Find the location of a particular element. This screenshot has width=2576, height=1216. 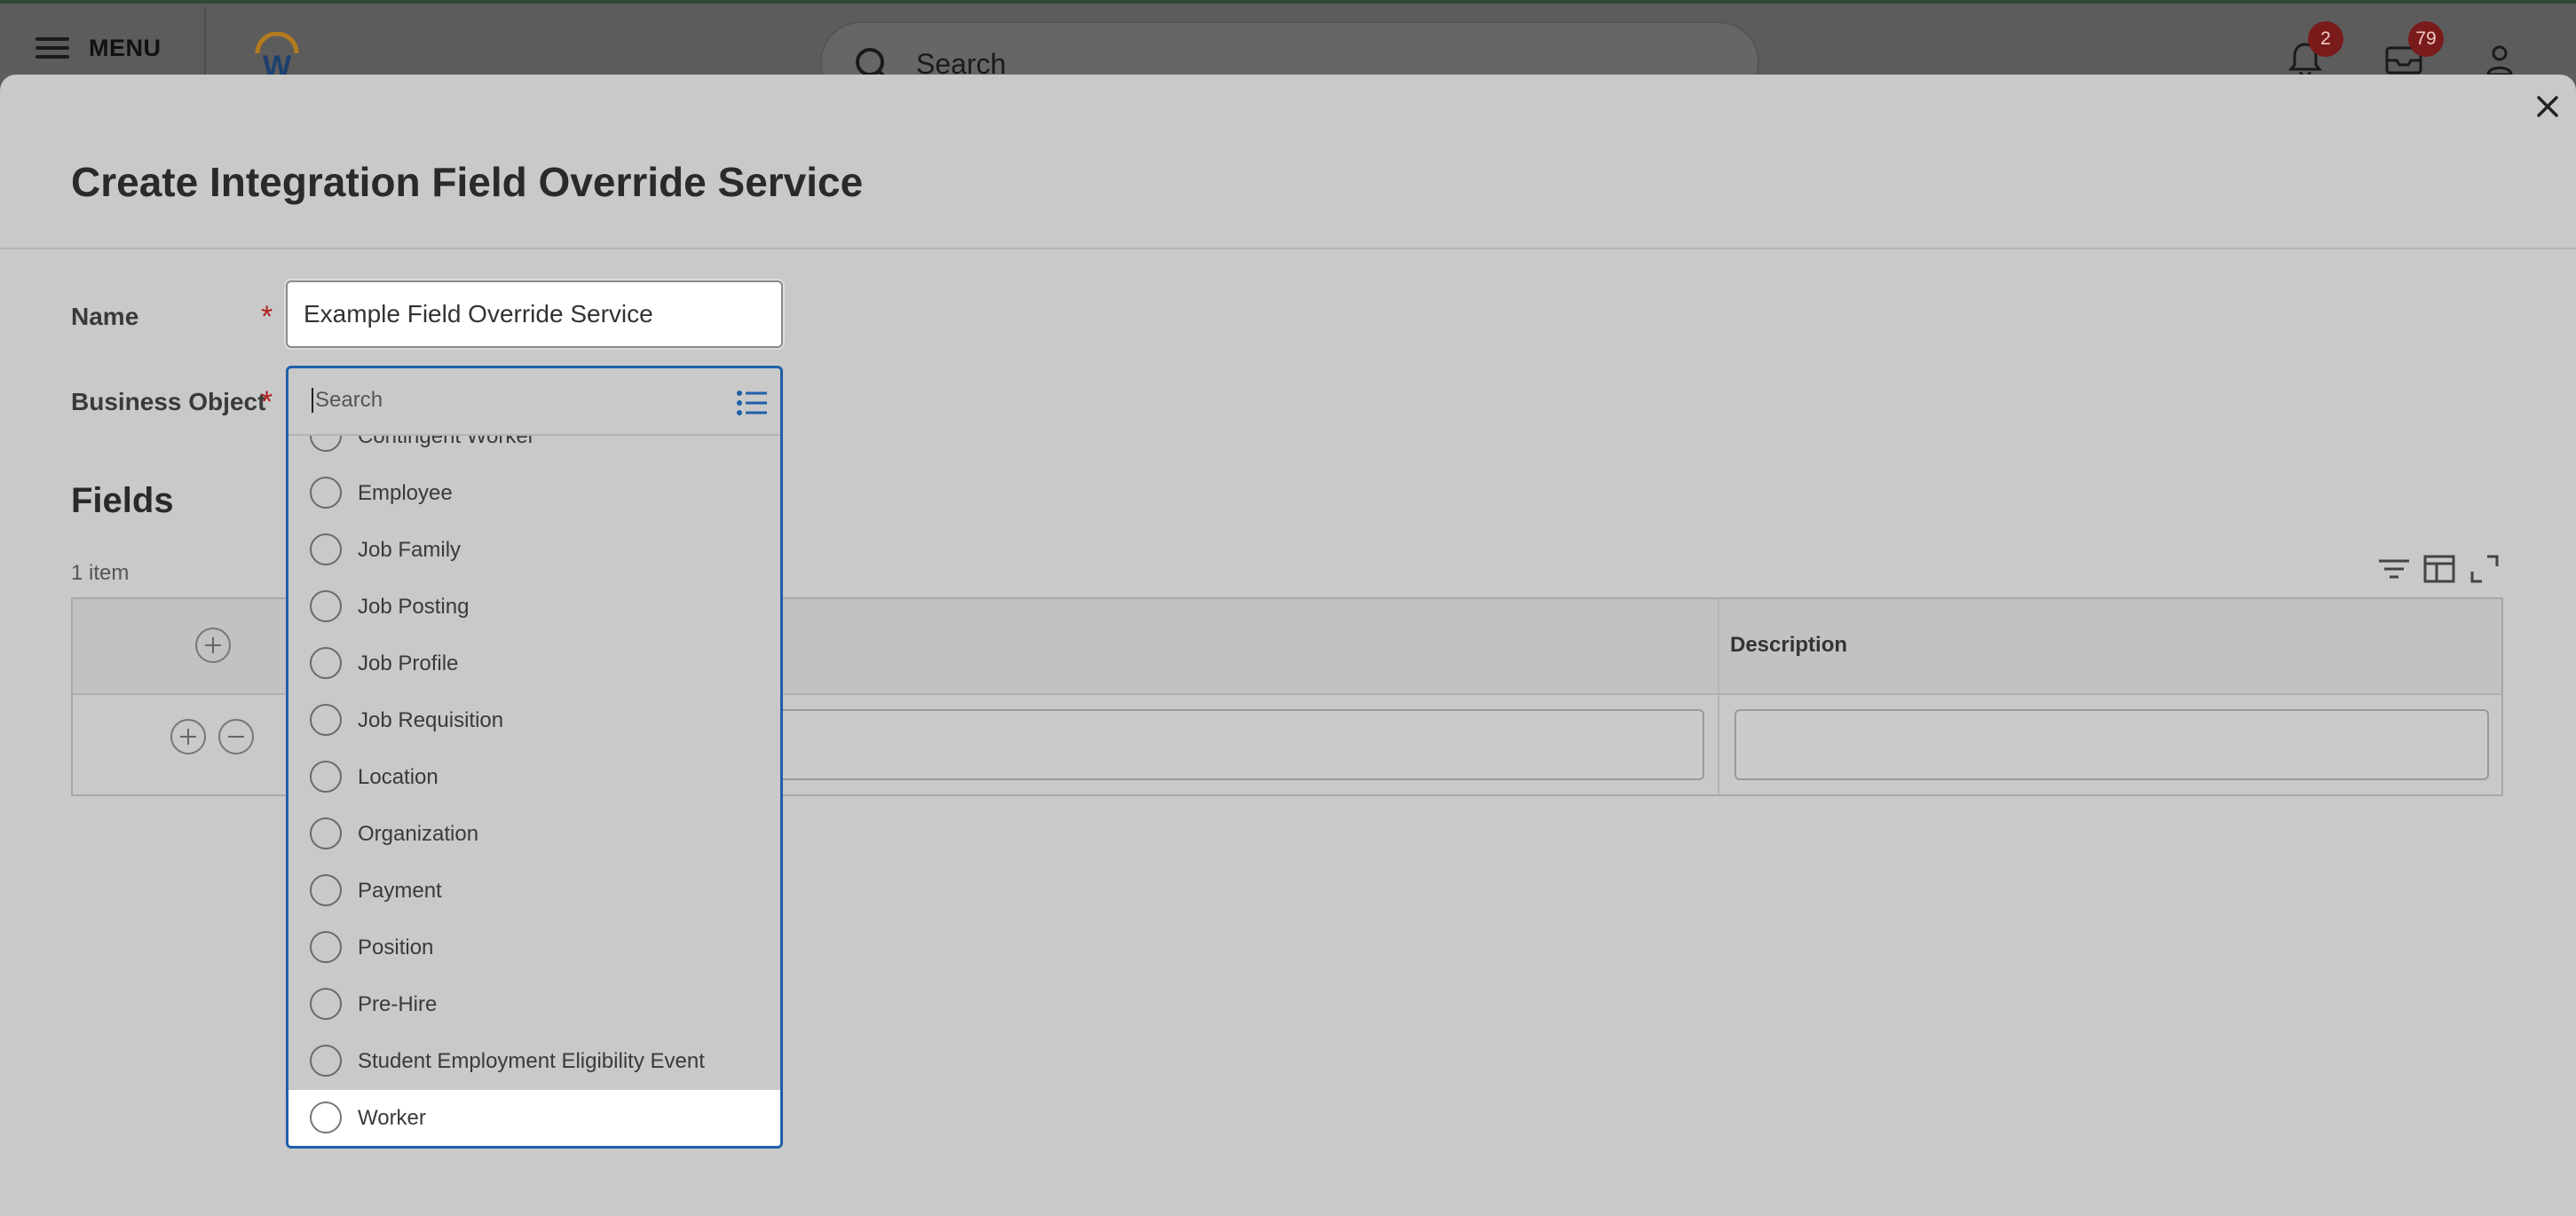

notifications-badge: 2 is located at coordinates (2325, 39).